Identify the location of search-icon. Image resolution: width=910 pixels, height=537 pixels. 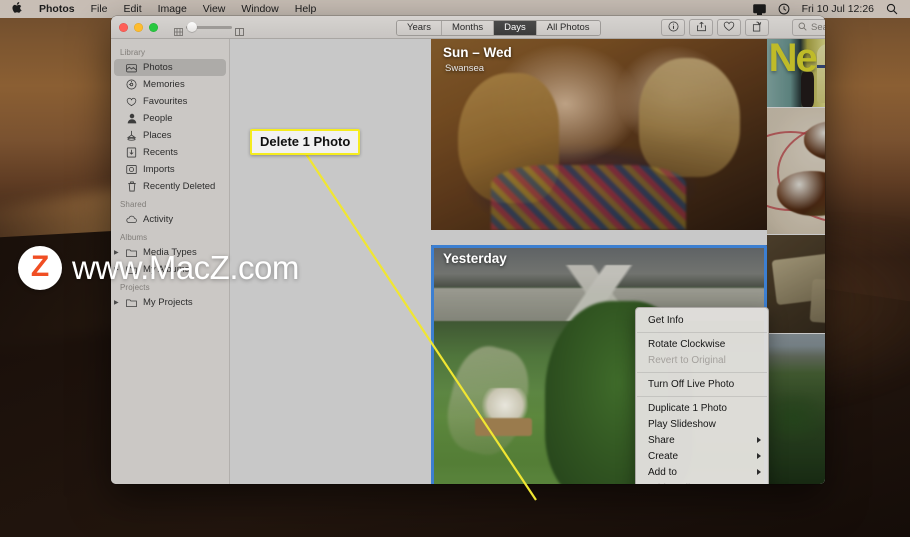
(802, 28).